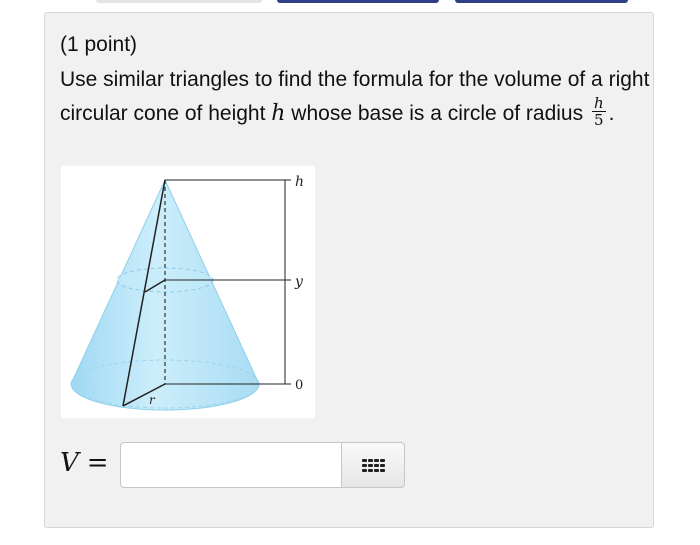 The height and width of the screenshot is (545, 700). Describe the element at coordinates (69, 463) in the screenshot. I see `volume-variable: V` at that location.